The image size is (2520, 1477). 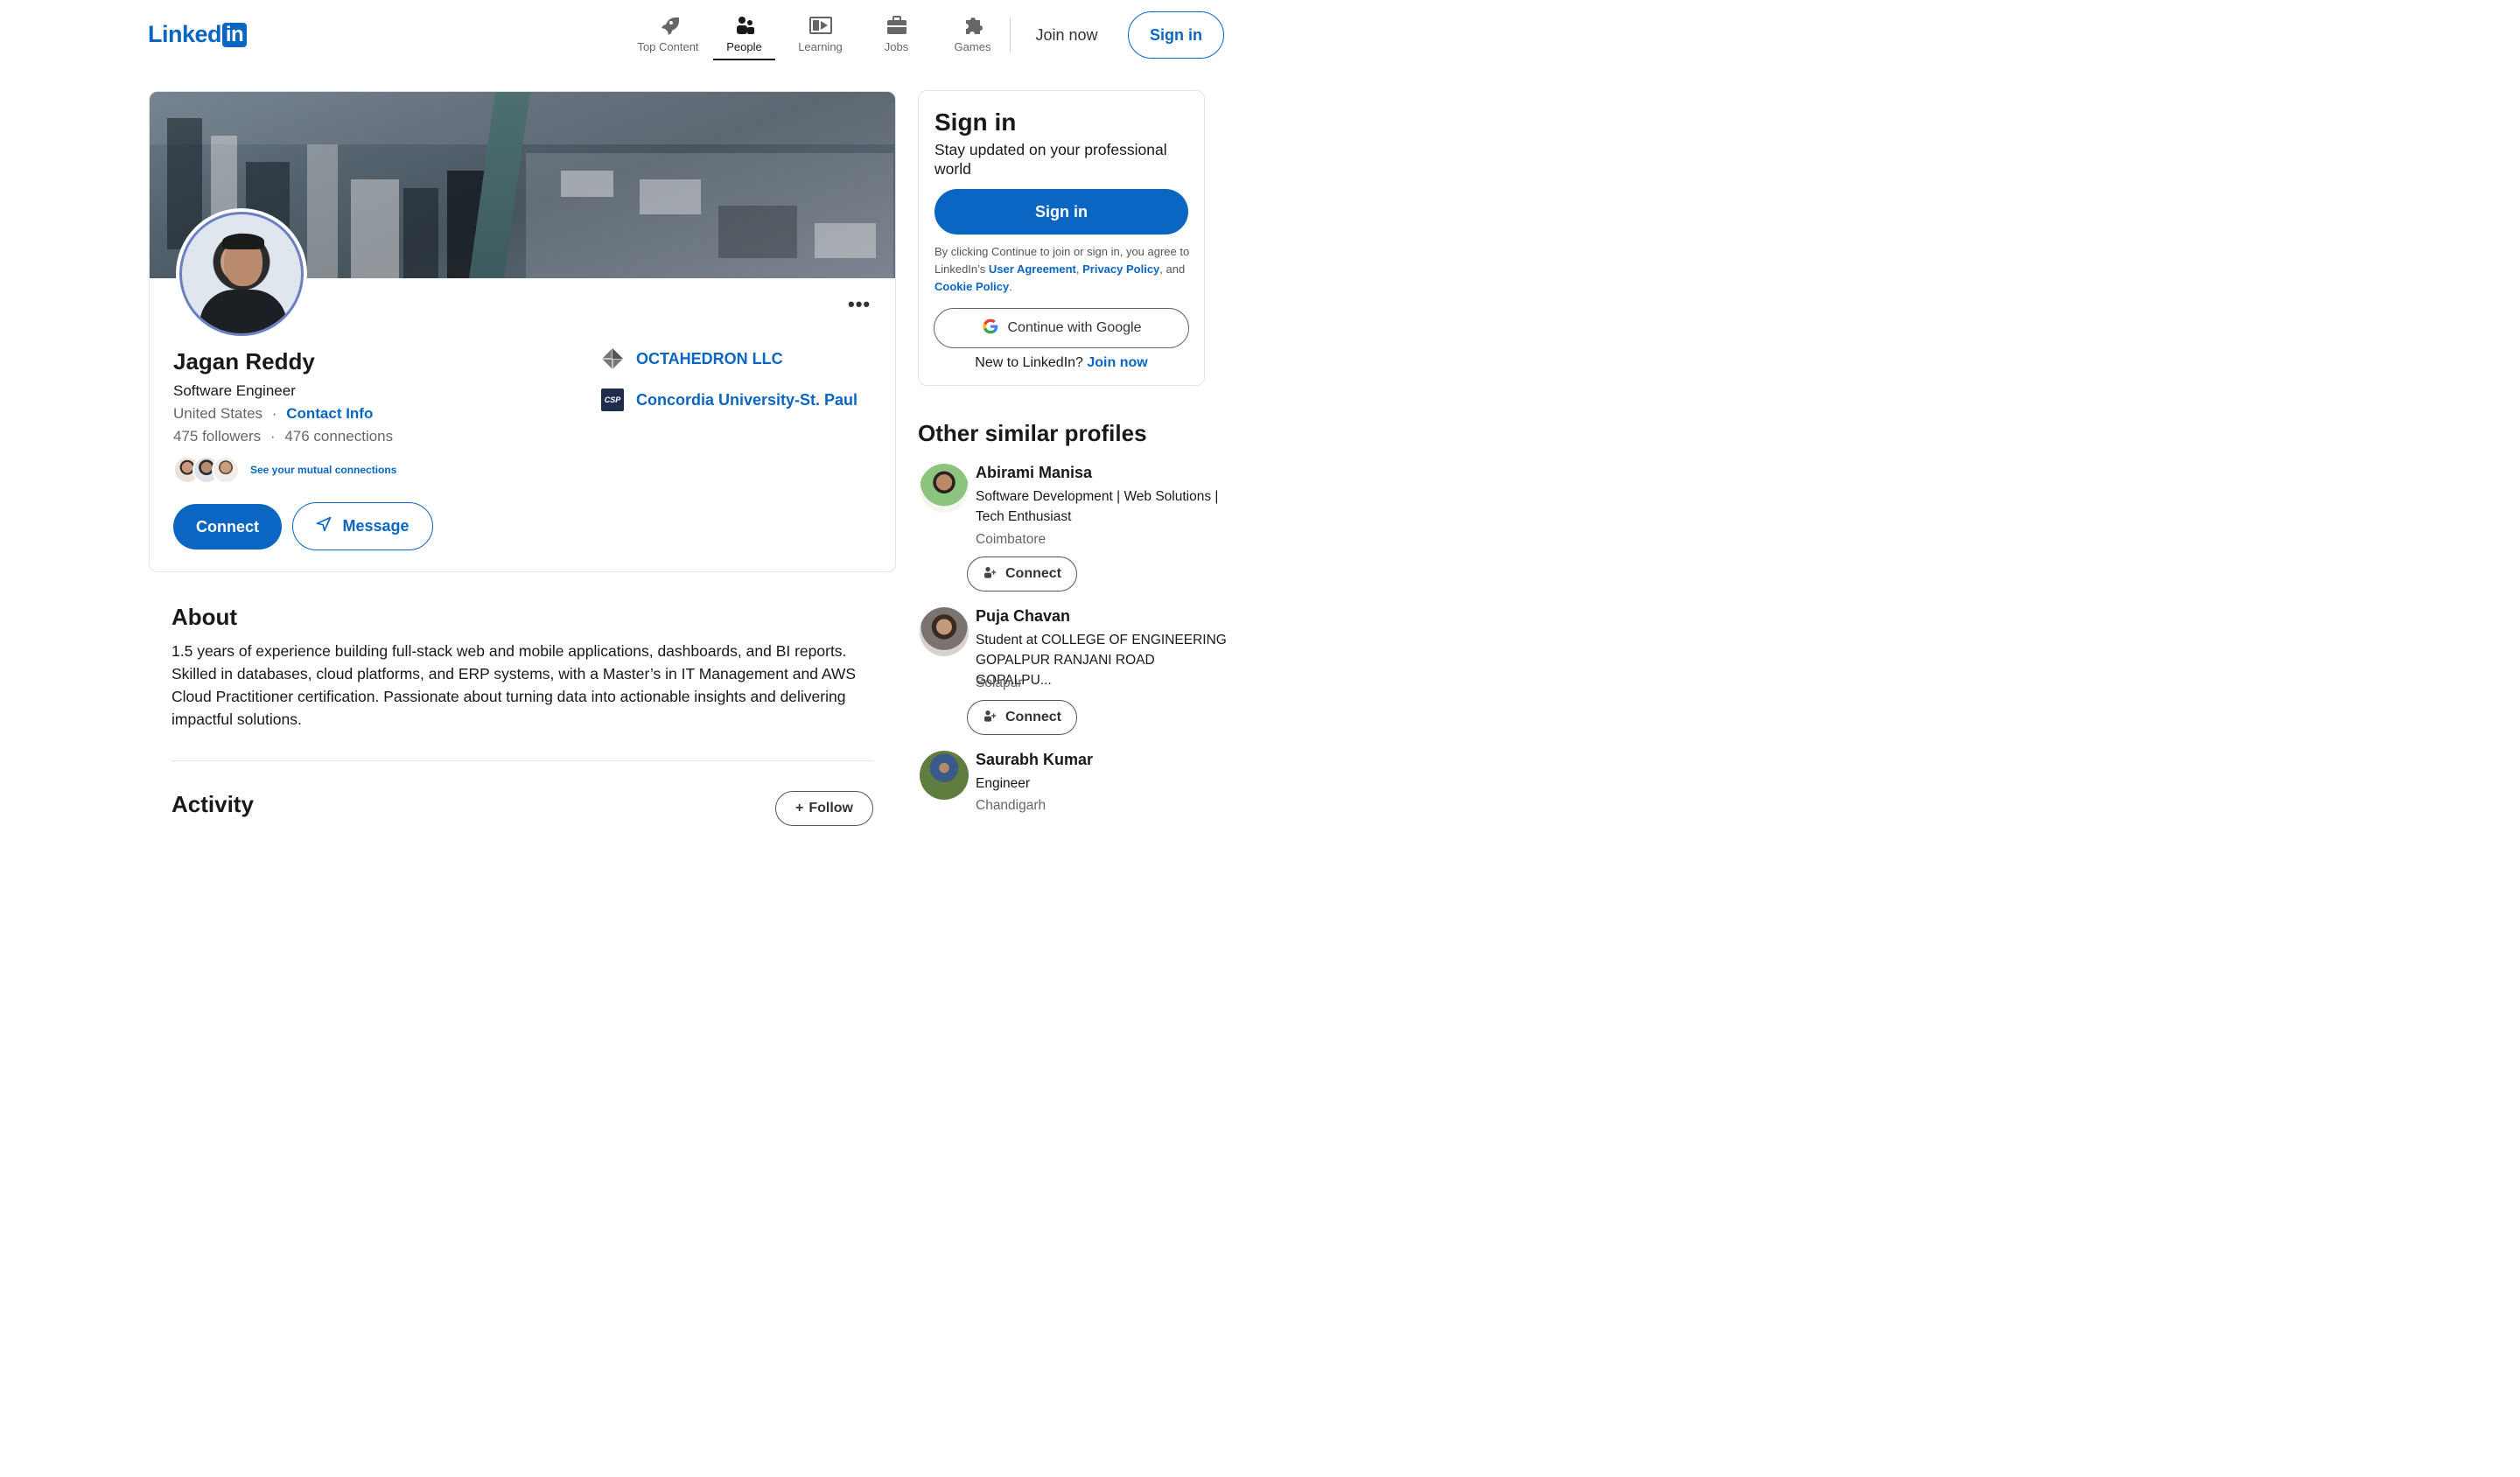 I want to click on new-prefix: New to LinkedIn?, so click(x=1031, y=362).